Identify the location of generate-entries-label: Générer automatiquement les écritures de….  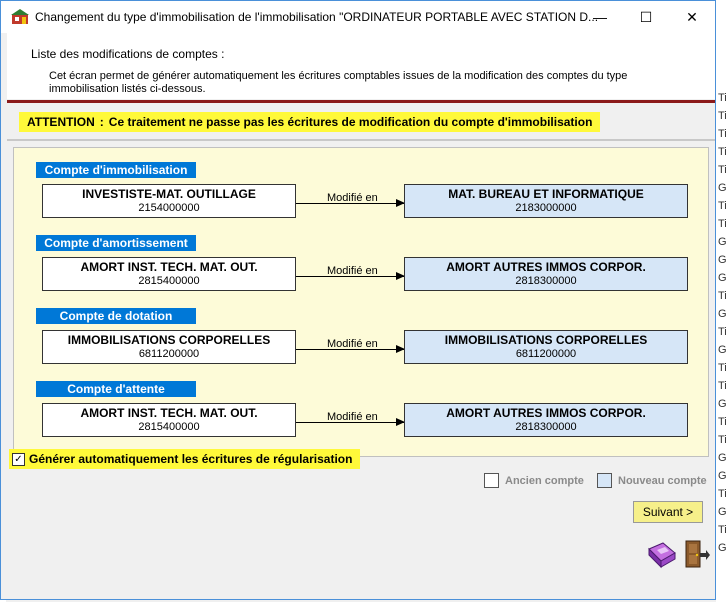
(191, 459).